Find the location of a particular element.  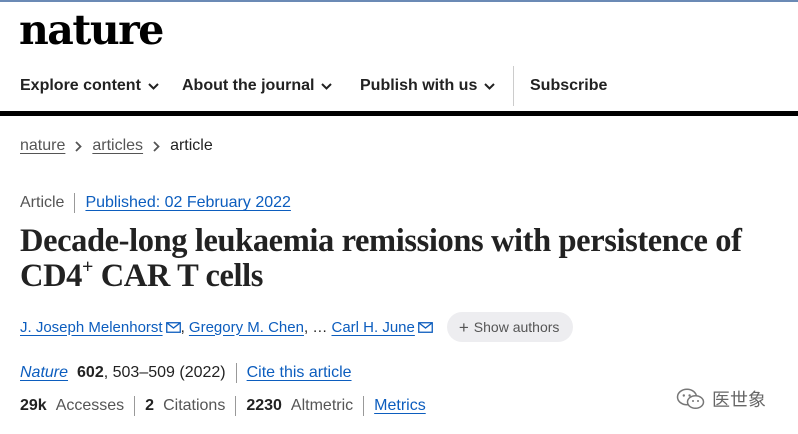

breadcrumb-link-articles: articles is located at coordinates (117, 146).